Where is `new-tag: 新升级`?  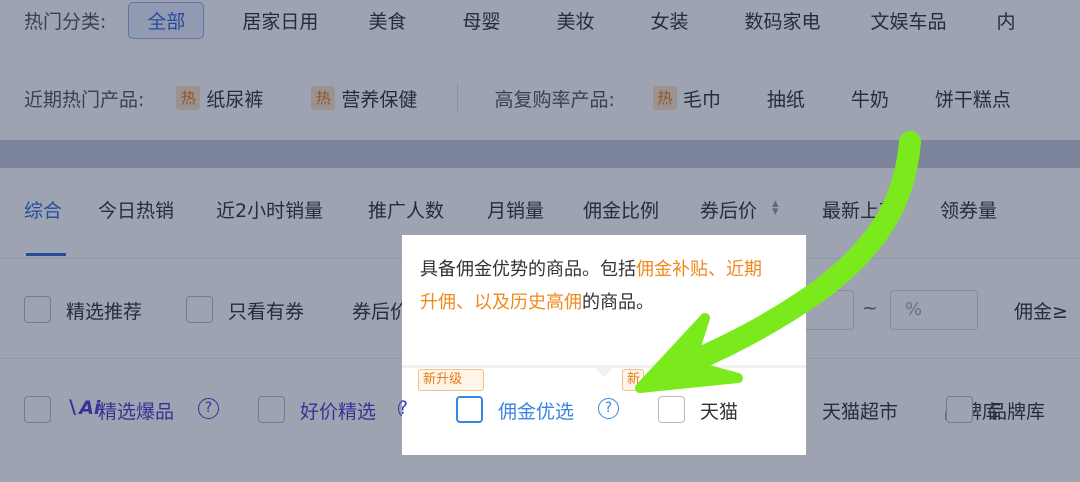
new-tag: 新升级 is located at coordinates (451, 380).